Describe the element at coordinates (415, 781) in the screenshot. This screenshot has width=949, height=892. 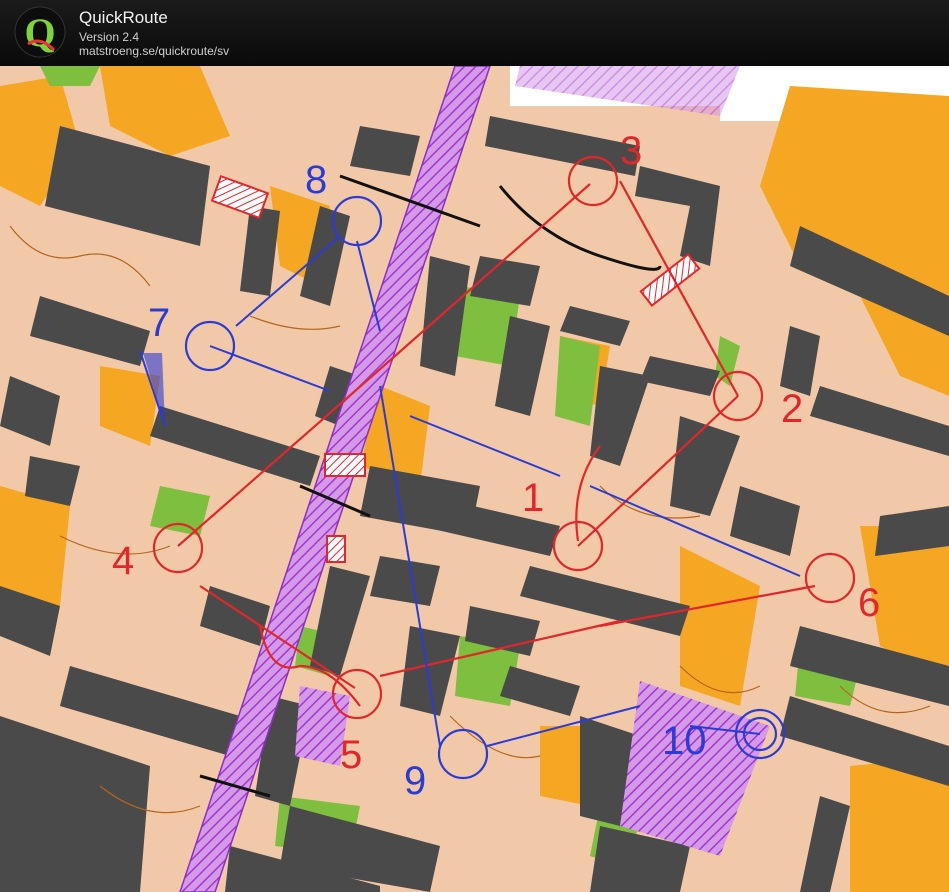
I see `control-label-9: 9` at that location.